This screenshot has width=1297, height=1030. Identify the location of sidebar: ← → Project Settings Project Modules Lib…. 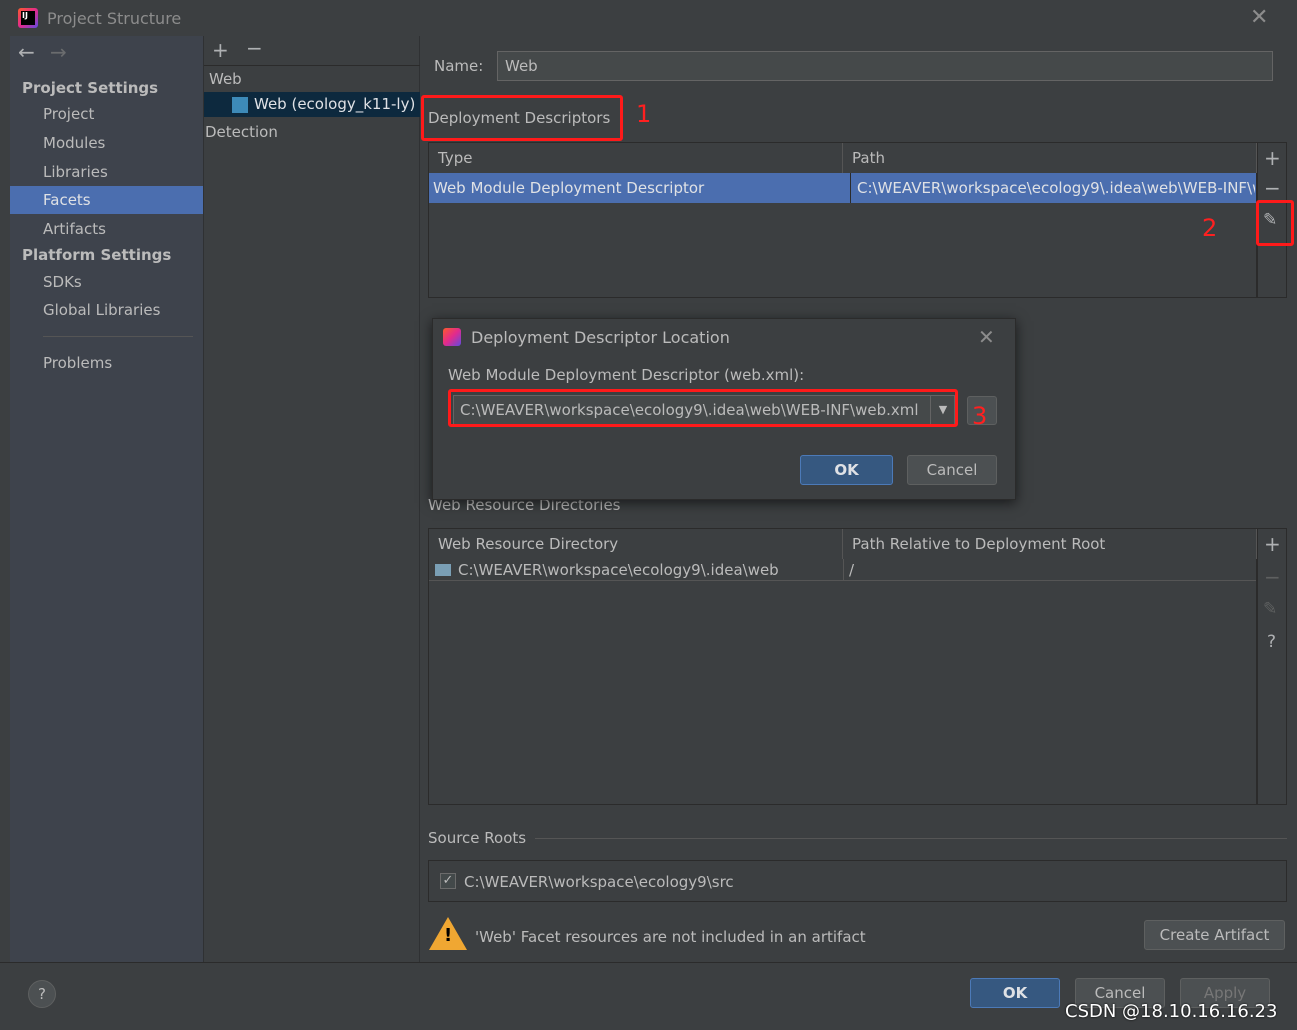
(106, 499).